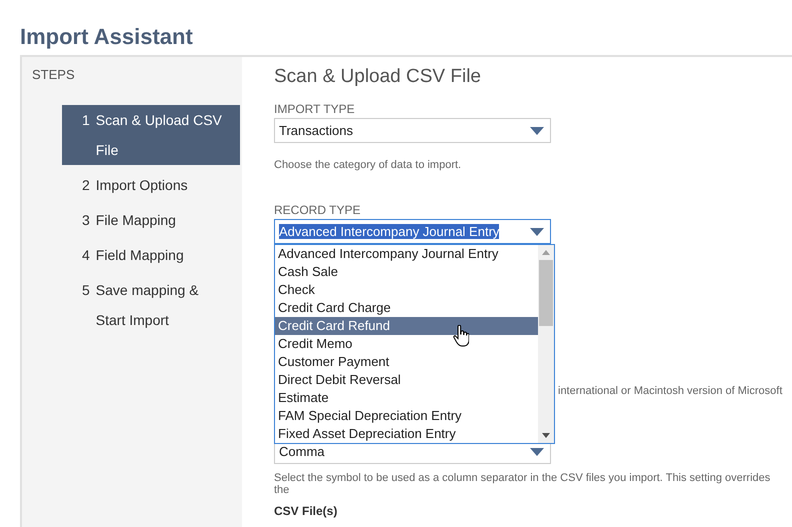  I want to click on steps-heading: STEPS, so click(53, 75).